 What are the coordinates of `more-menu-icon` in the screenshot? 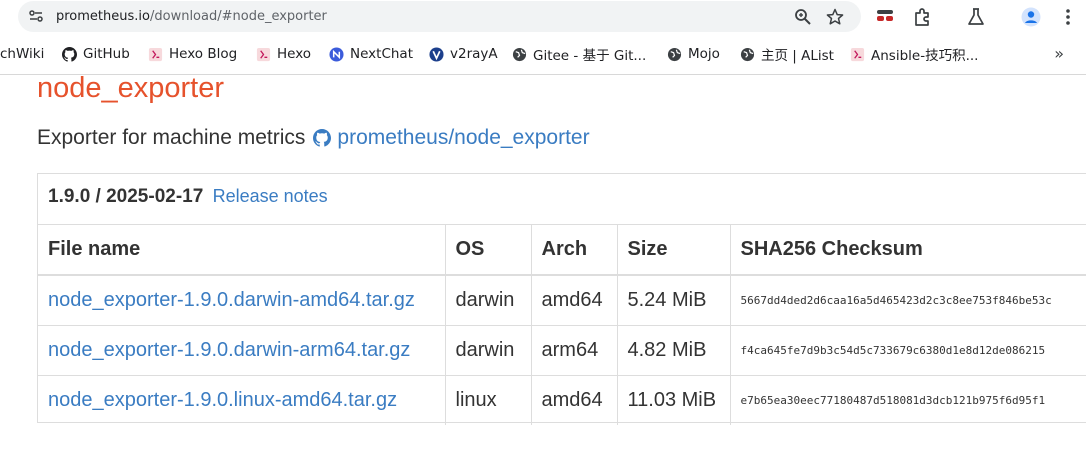 It's located at (1068, 17).